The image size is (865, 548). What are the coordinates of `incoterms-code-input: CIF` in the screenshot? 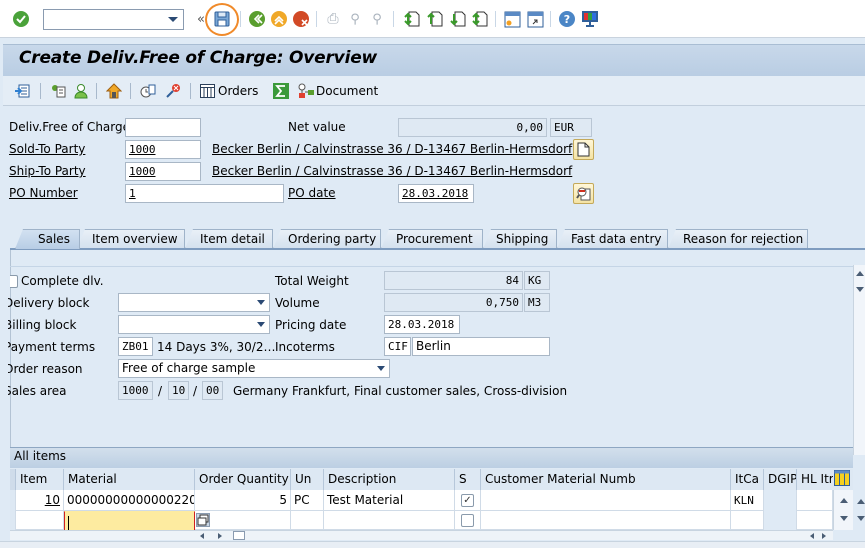 It's located at (397, 346).